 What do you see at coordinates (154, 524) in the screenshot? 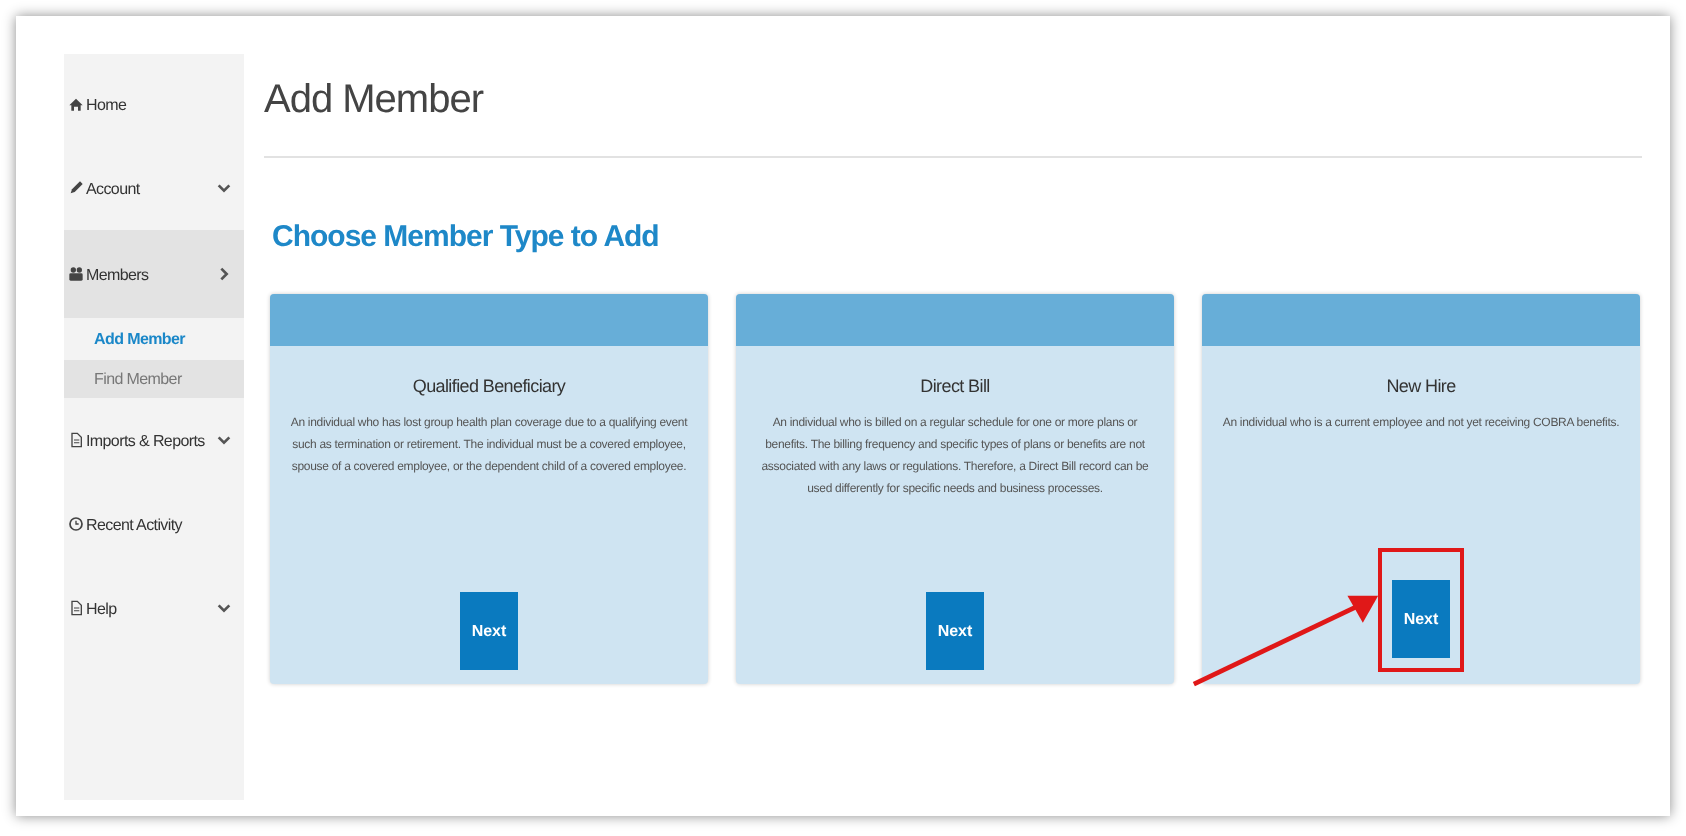
I see `sidebar-item: Recent Activity` at bounding box center [154, 524].